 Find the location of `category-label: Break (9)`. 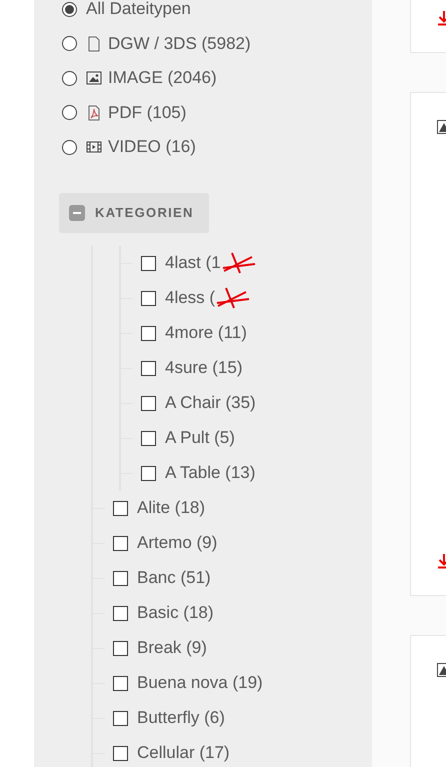

category-label: Break (9) is located at coordinates (172, 648).